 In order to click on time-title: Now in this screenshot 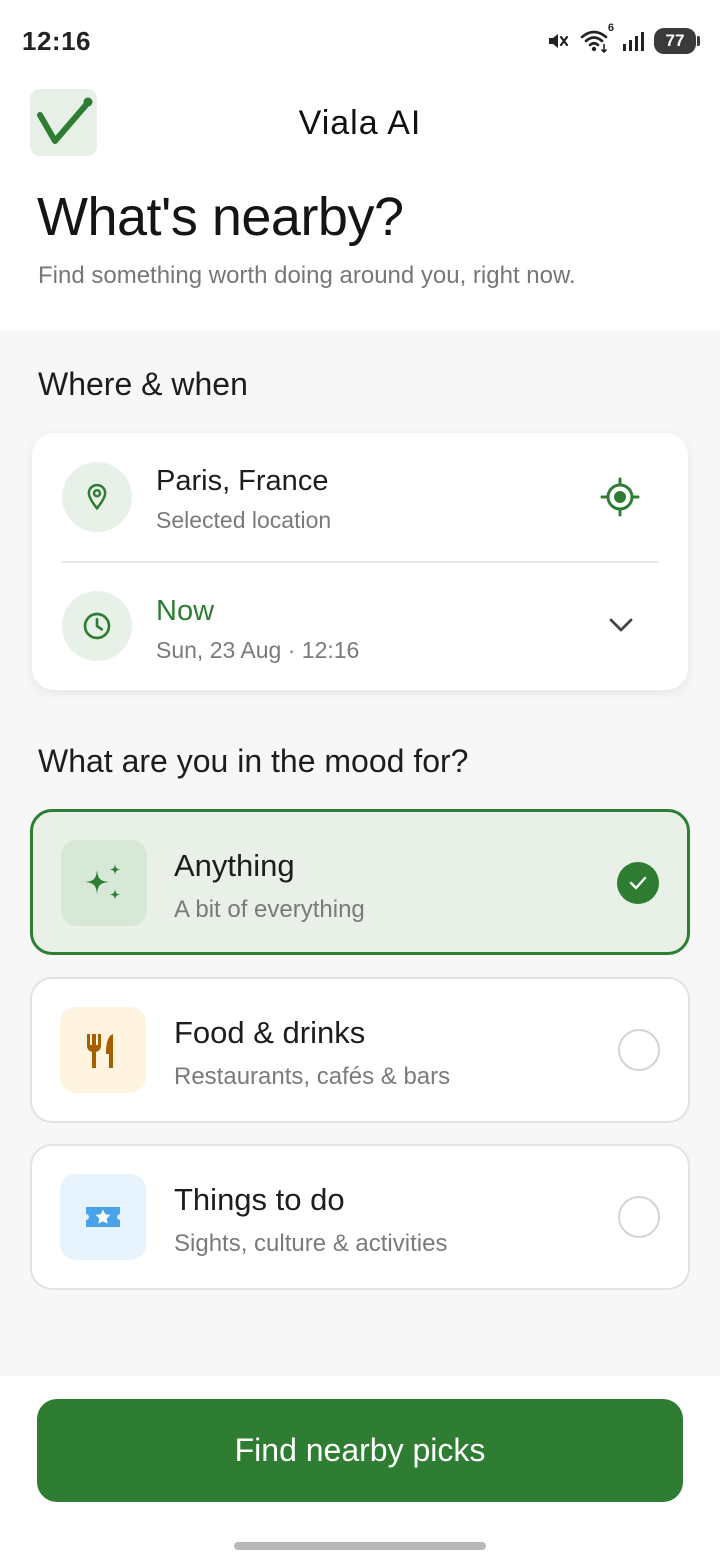, I will do `click(185, 611)`.